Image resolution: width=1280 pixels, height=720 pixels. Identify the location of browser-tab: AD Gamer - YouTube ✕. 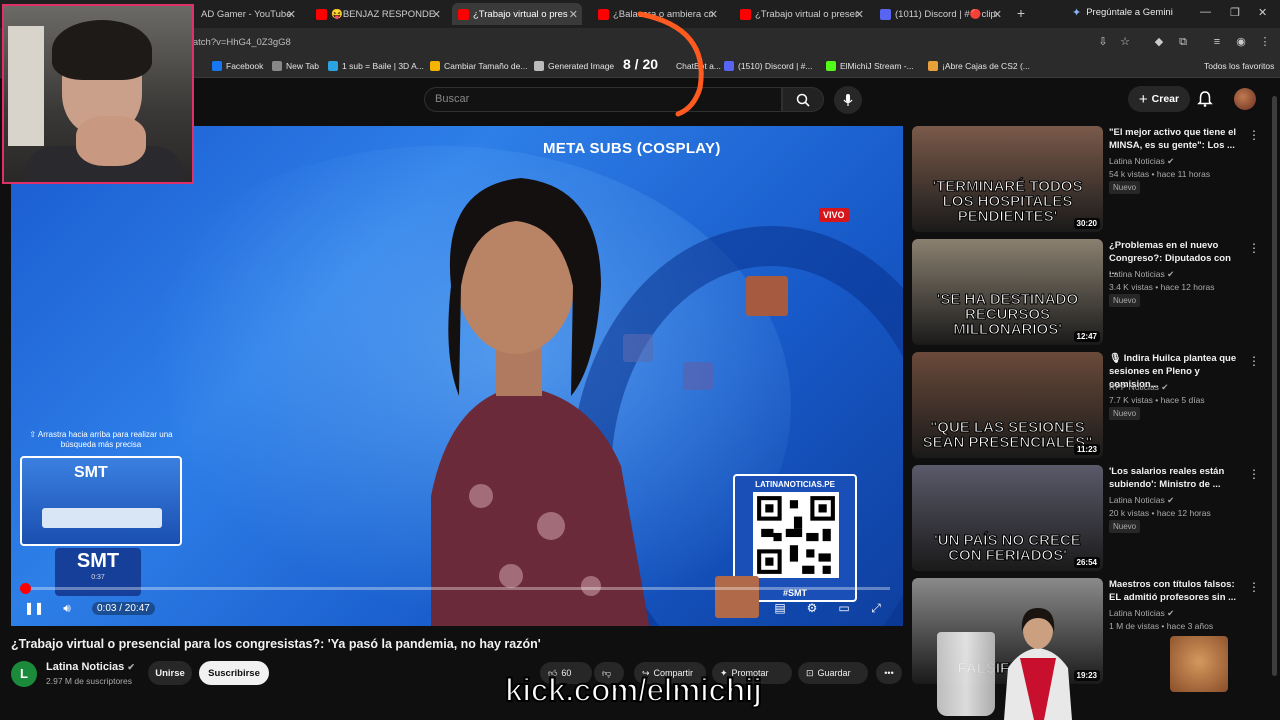
(240, 14).